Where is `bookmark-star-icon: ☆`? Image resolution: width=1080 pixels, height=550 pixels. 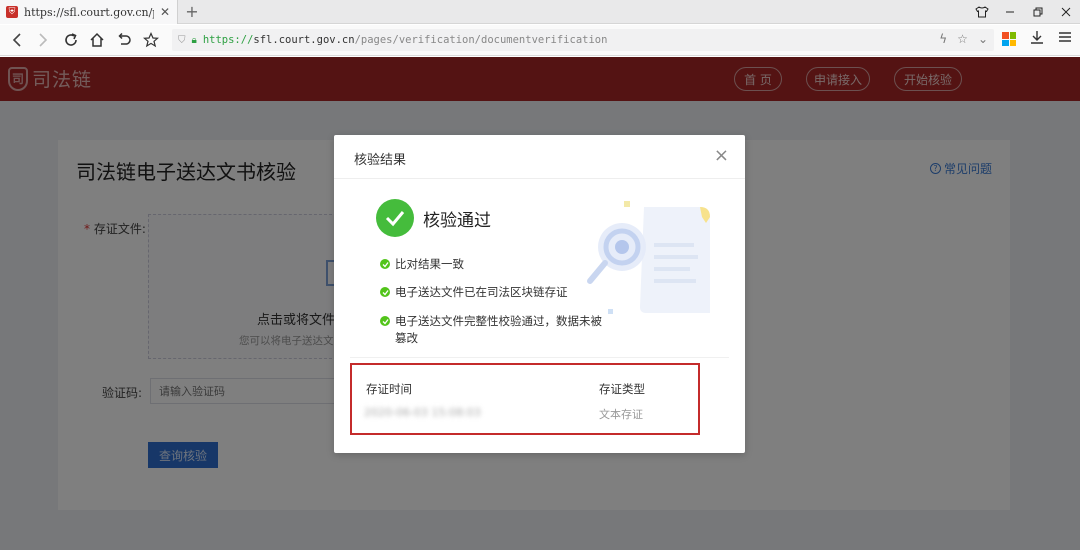 bookmark-star-icon: ☆ is located at coordinates (962, 39).